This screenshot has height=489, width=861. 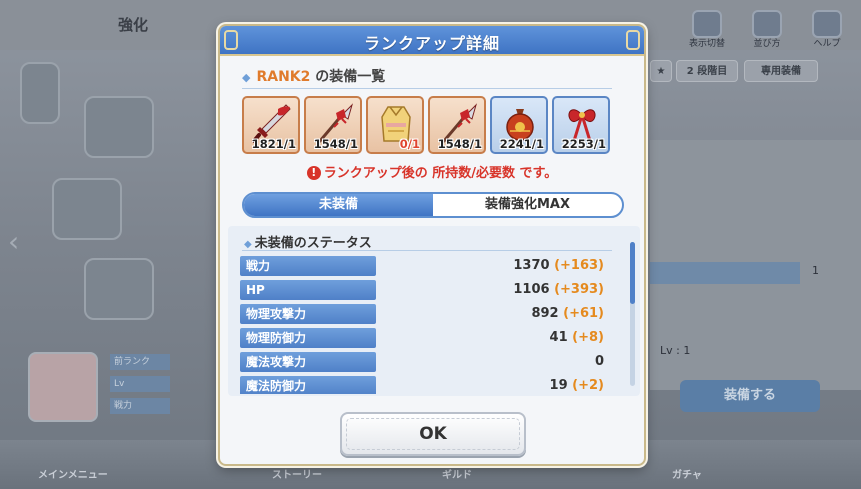 I want to click on status-tabs: 未装備 装備強化MAX, so click(x=433, y=205).